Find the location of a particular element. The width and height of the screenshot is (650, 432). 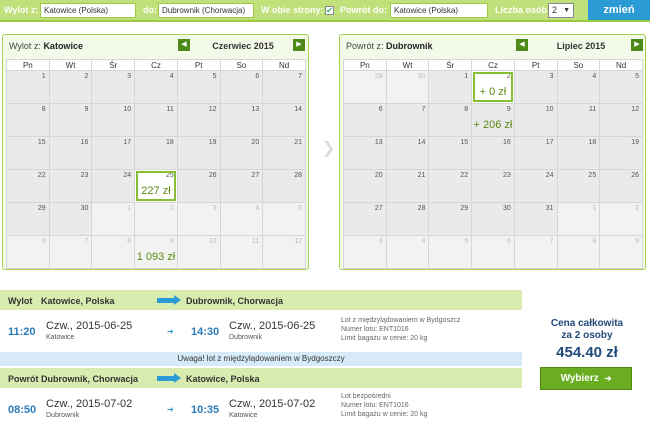

total-price-label-line2: za 2 osoby is located at coordinates (587, 335).